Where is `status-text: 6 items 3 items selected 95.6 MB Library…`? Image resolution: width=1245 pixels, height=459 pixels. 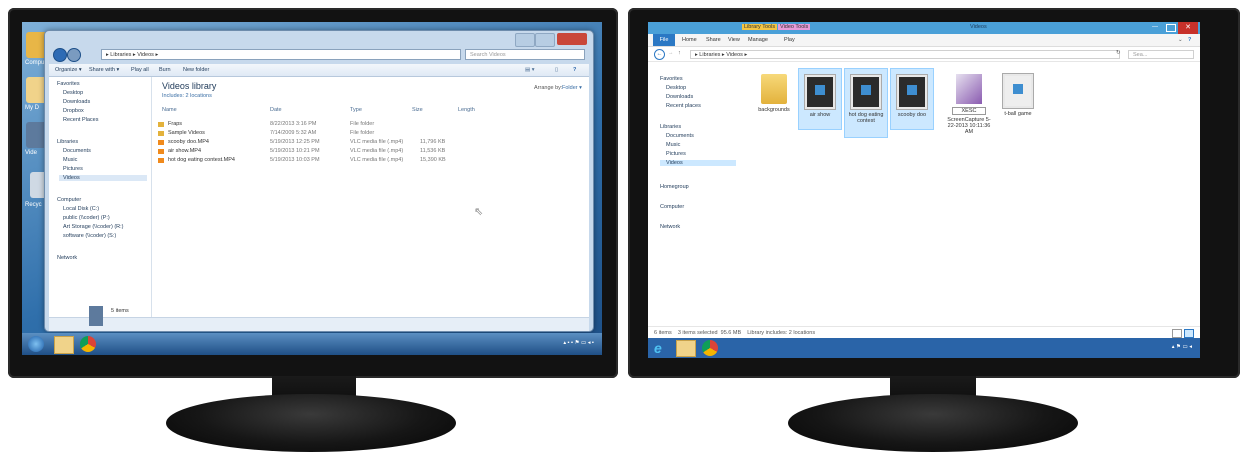
status-text: 6 items 3 items selected 95.6 MB Library… is located at coordinates (735, 333).